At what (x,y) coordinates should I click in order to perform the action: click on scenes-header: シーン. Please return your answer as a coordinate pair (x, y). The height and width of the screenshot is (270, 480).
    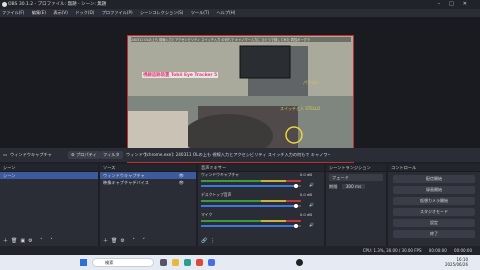
    Looking at the image, I should click on (49, 168).